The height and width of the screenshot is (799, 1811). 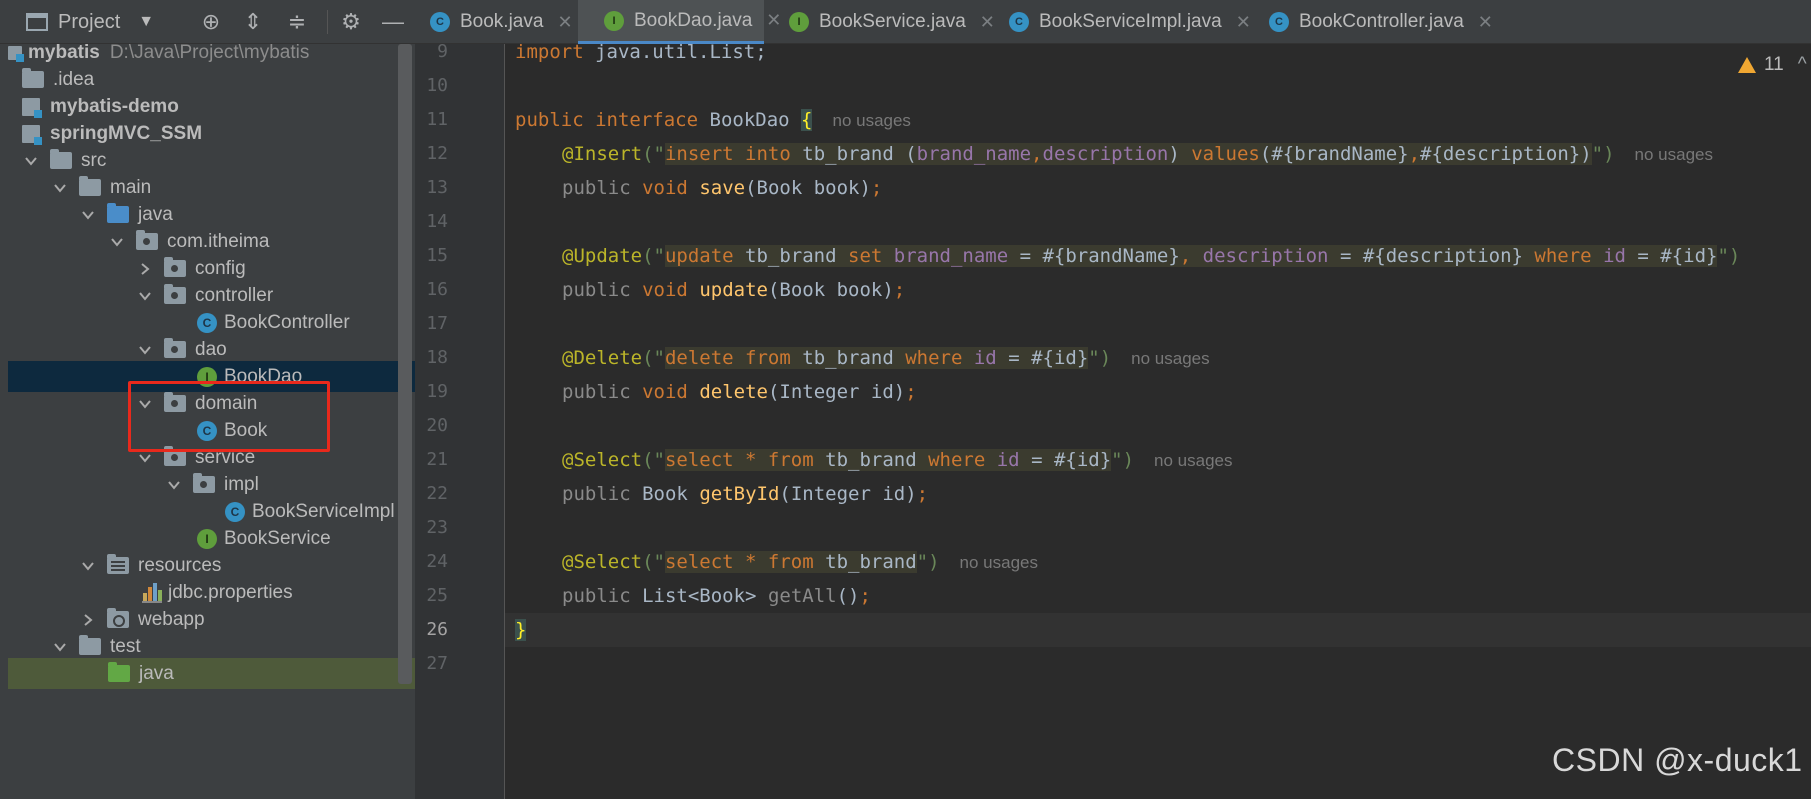 What do you see at coordinates (437, 323) in the screenshot?
I see `line-number: 17` at bounding box center [437, 323].